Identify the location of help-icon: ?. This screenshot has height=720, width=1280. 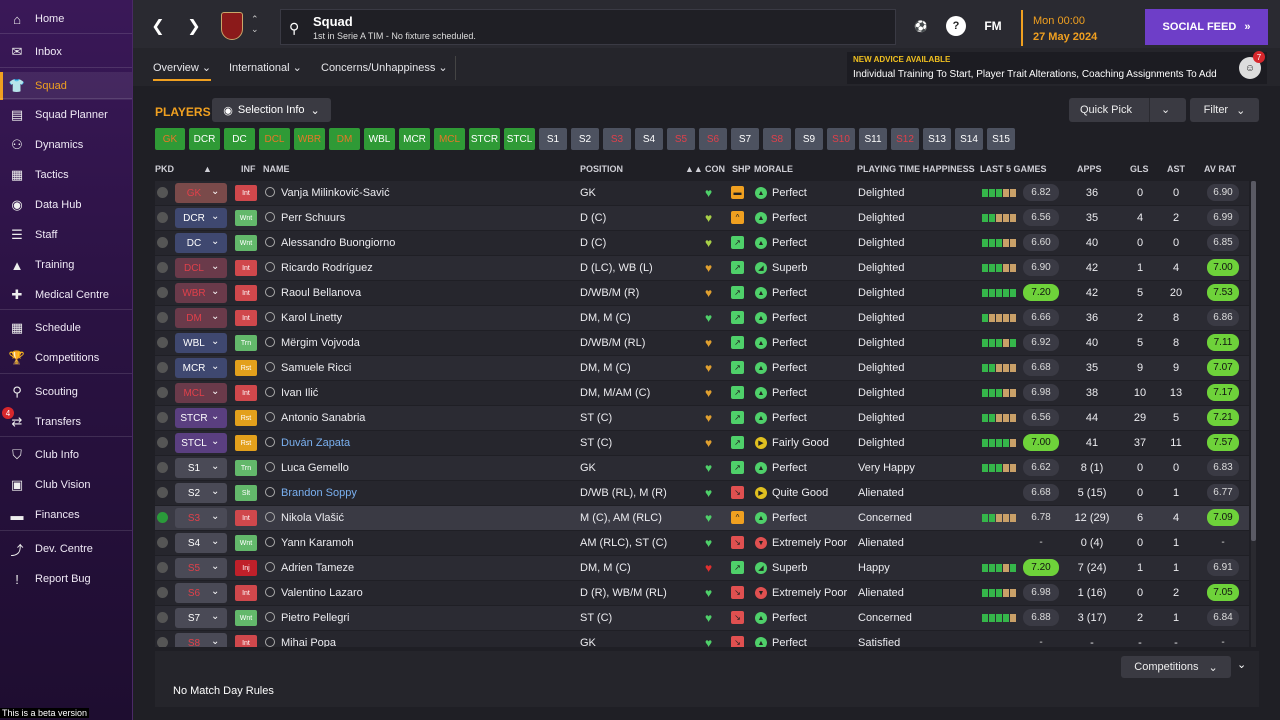
(956, 26).